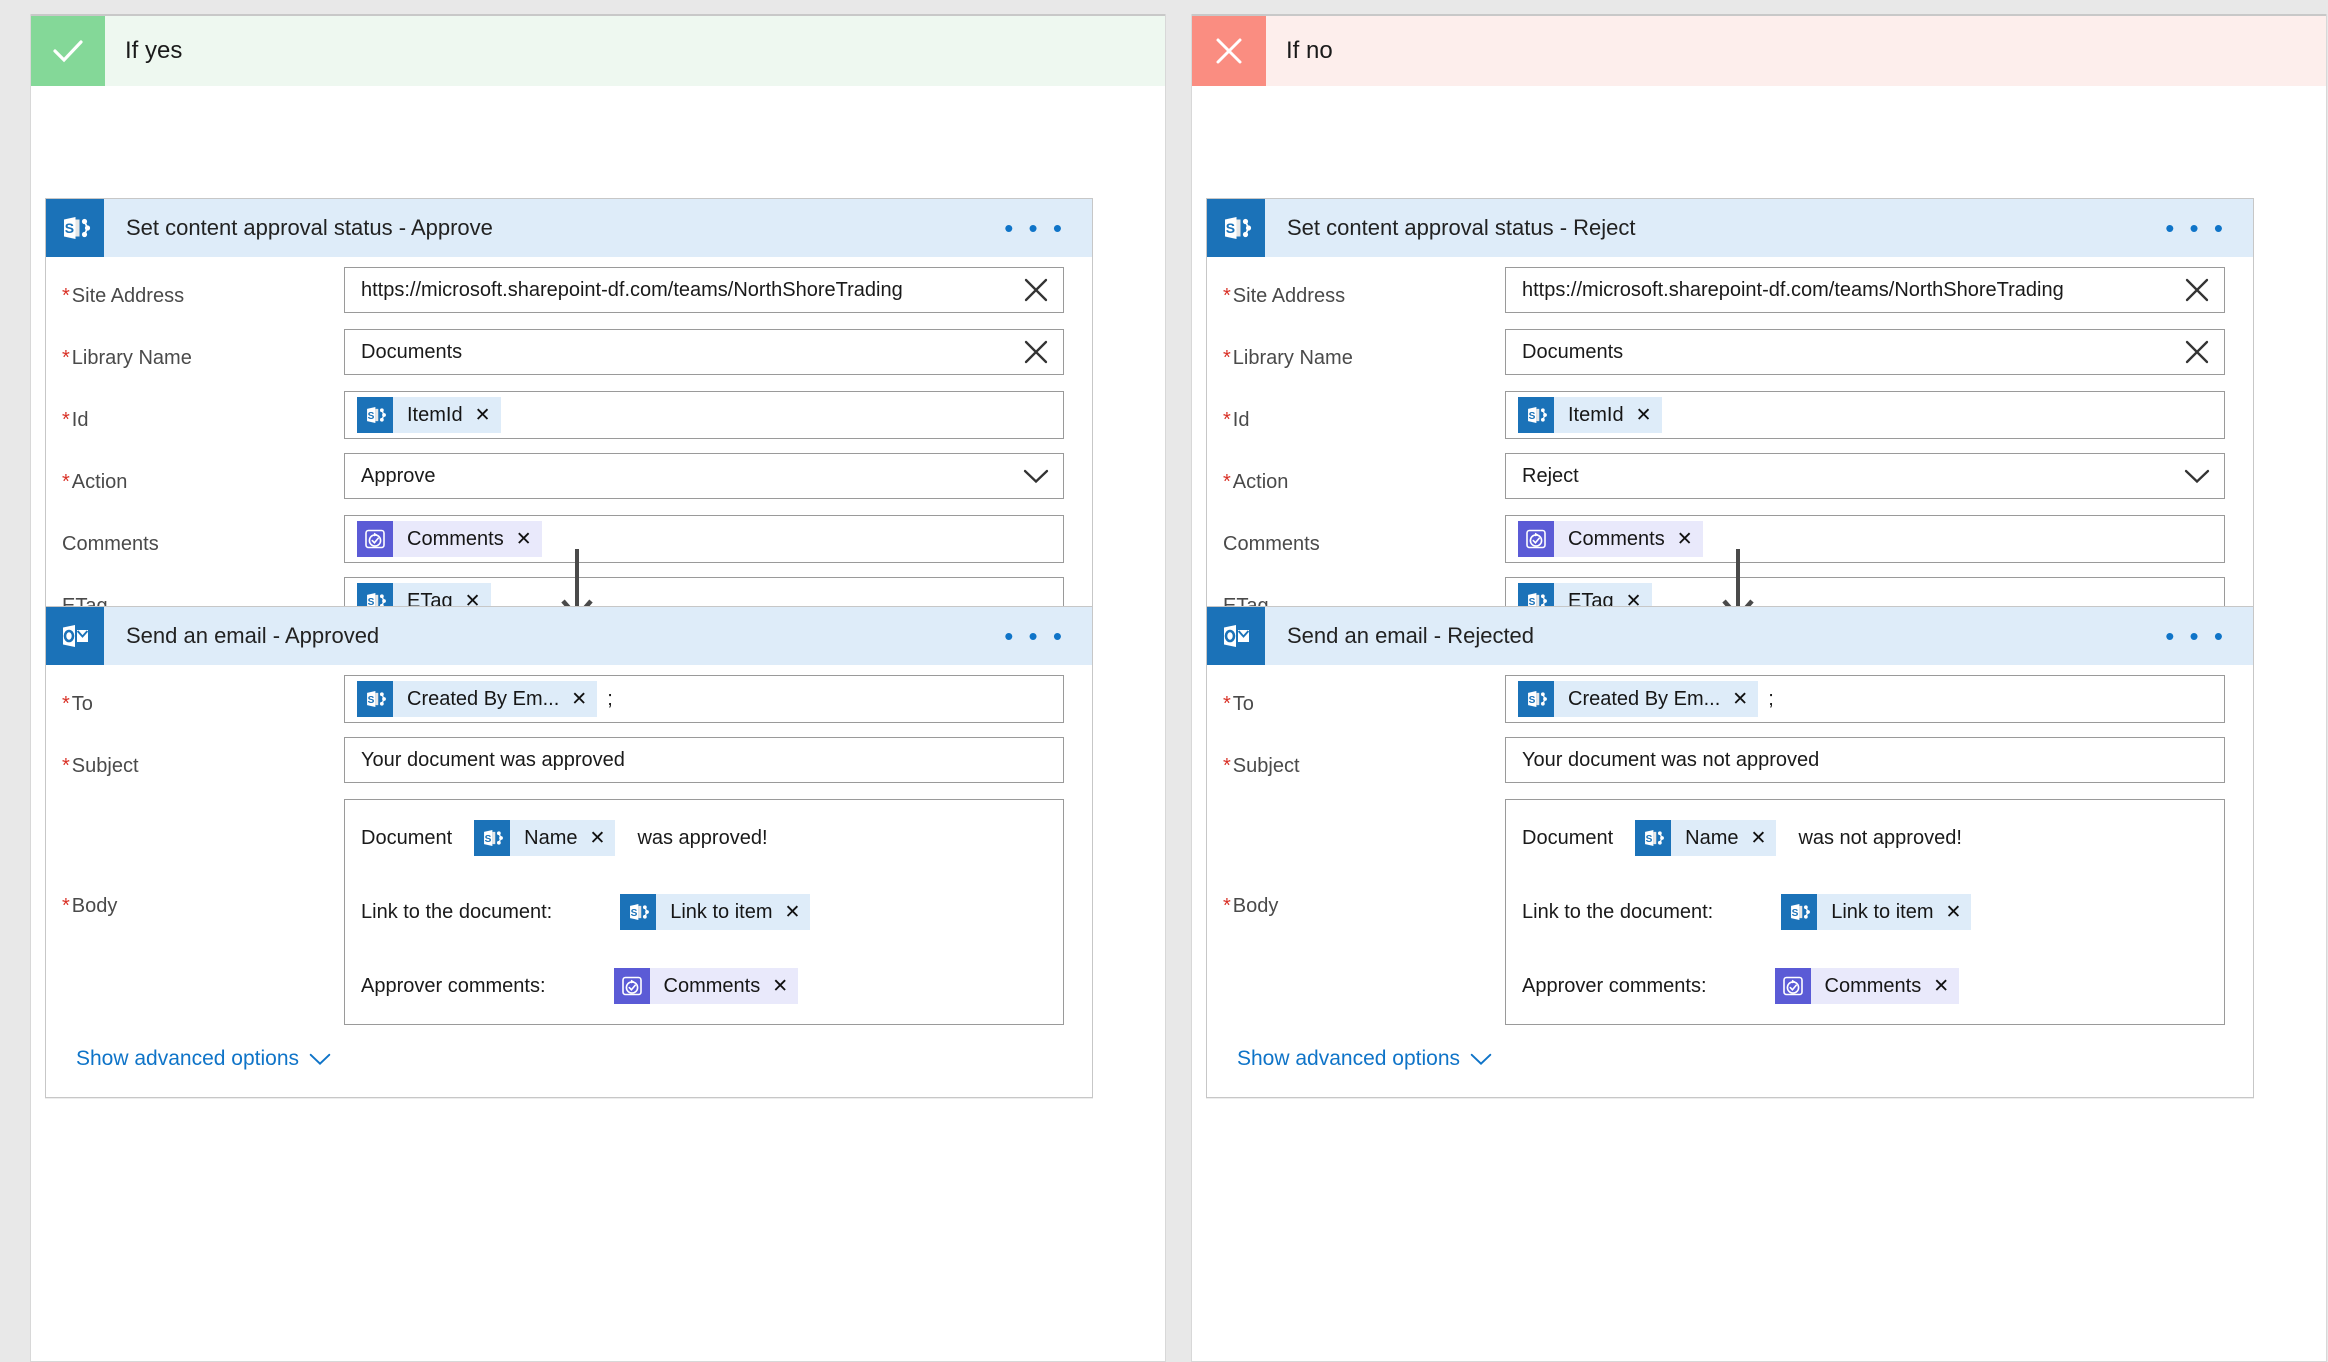 The width and height of the screenshot is (2328, 1362). Describe the element at coordinates (635, 51) in the screenshot. I see `branch-title: If yes` at that location.